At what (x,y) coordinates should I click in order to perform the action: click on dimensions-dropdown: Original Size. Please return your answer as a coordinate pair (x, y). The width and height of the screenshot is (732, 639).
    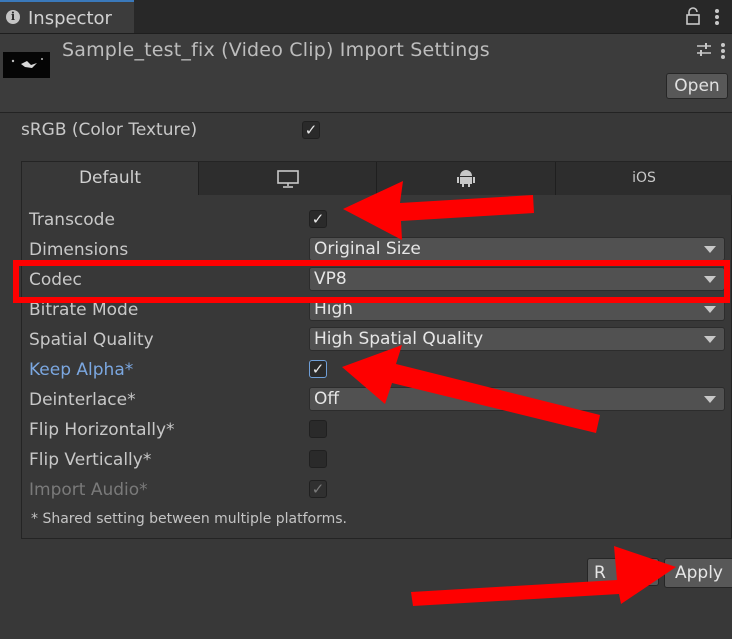
    Looking at the image, I should click on (517, 249).